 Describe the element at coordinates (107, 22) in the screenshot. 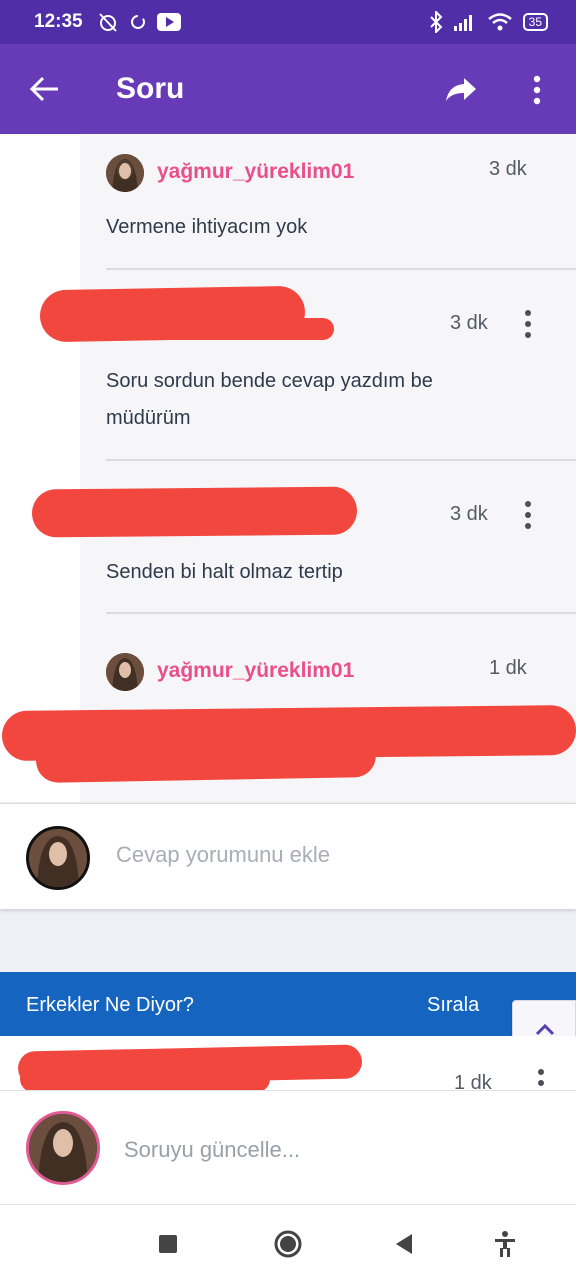

I see `alarm-off-icon` at that location.